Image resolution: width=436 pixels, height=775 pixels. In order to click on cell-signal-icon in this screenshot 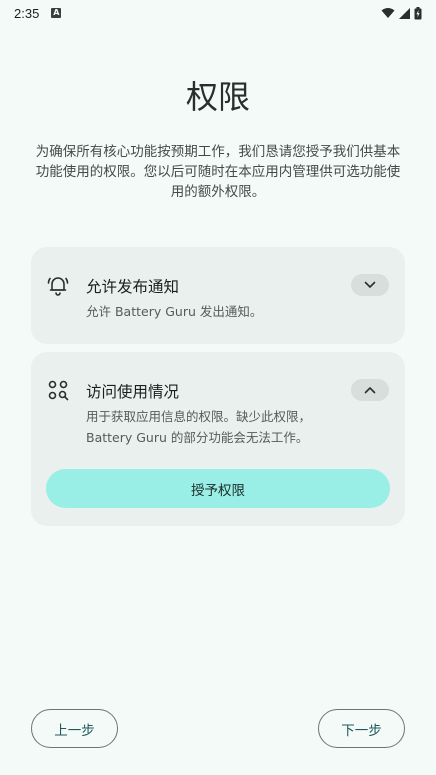, I will do `click(404, 13)`.